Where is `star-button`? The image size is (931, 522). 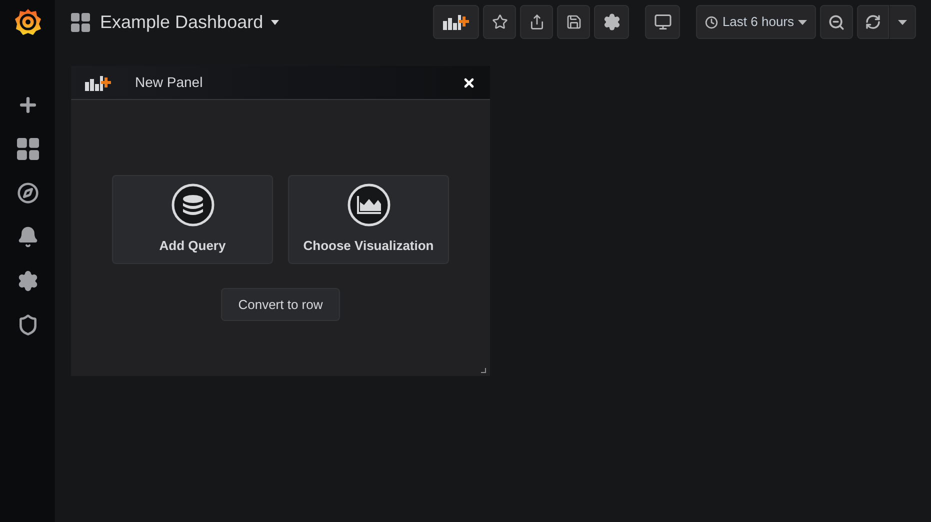
star-button is located at coordinates (499, 22).